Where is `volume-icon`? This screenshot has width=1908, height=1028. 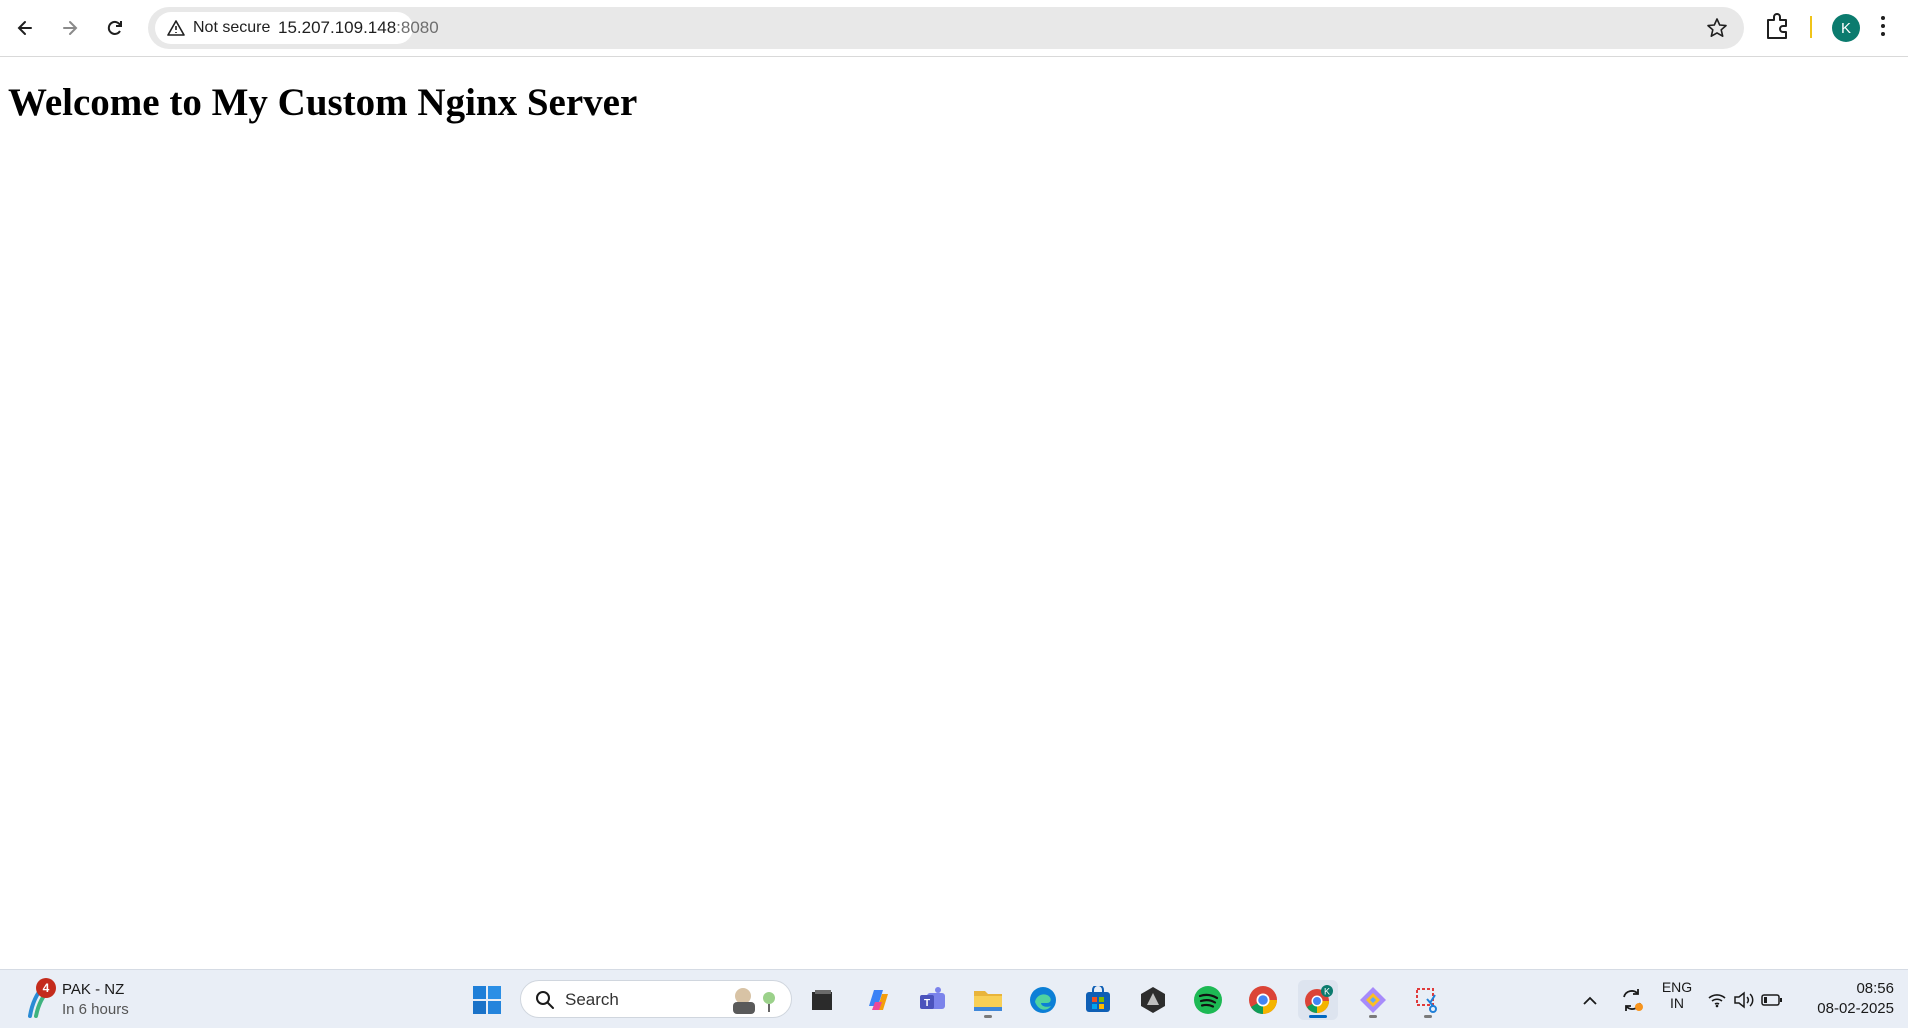
volume-icon is located at coordinates (1744, 1000).